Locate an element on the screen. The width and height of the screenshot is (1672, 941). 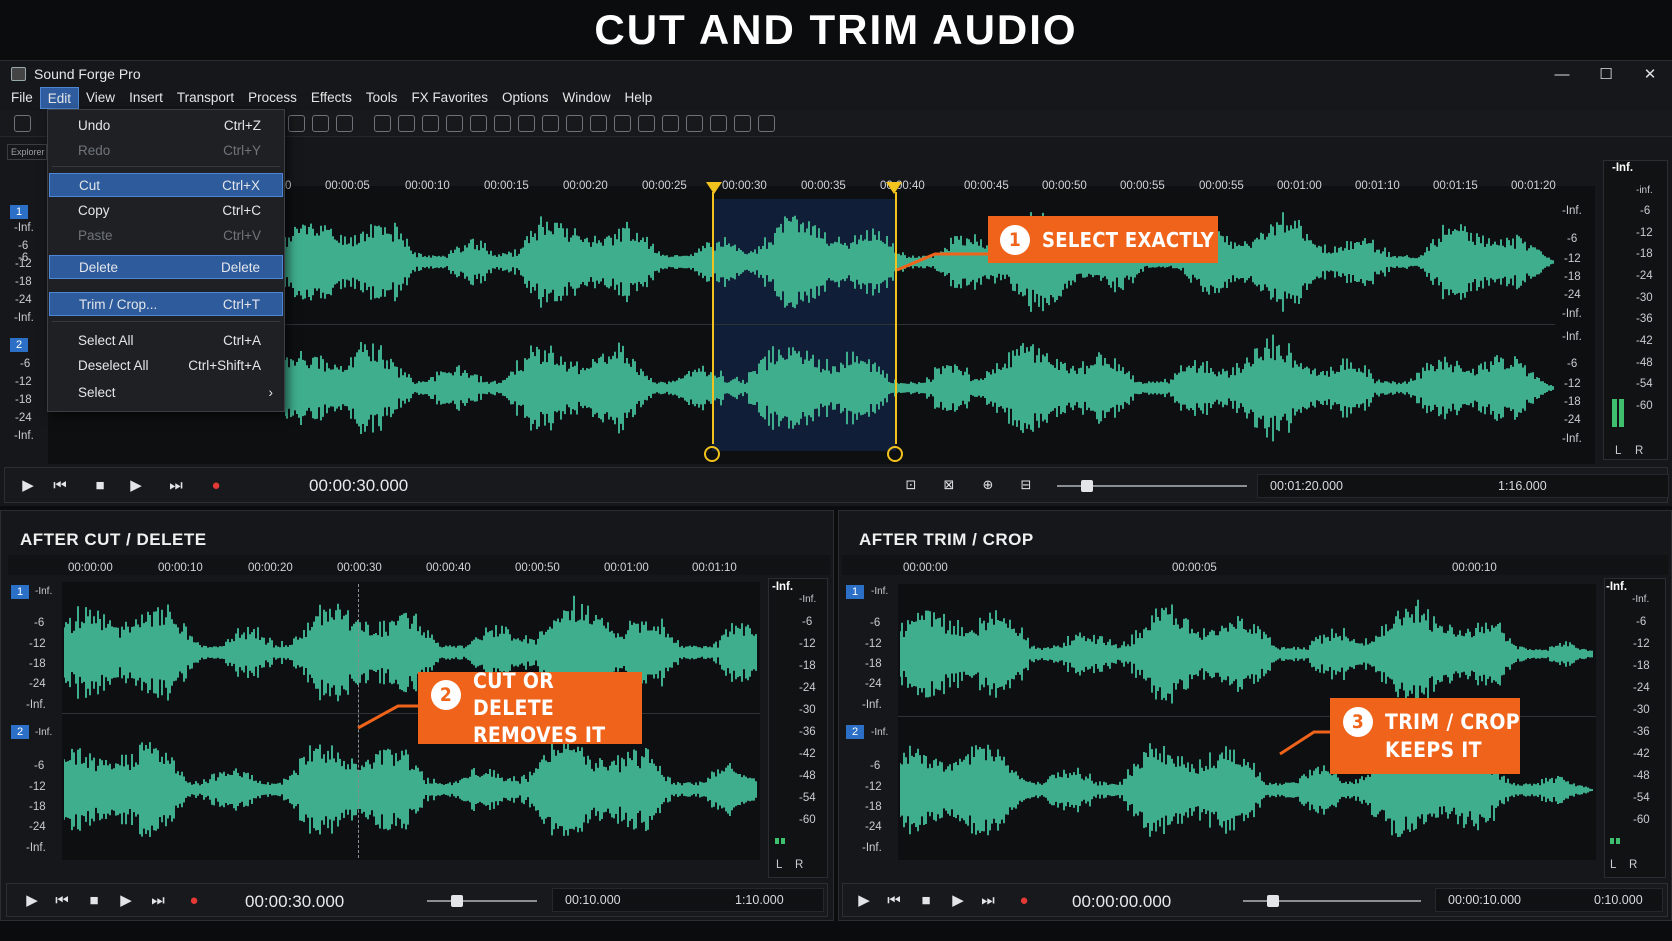
menu-item-delete: Delete Delete is located at coordinates (166, 267).